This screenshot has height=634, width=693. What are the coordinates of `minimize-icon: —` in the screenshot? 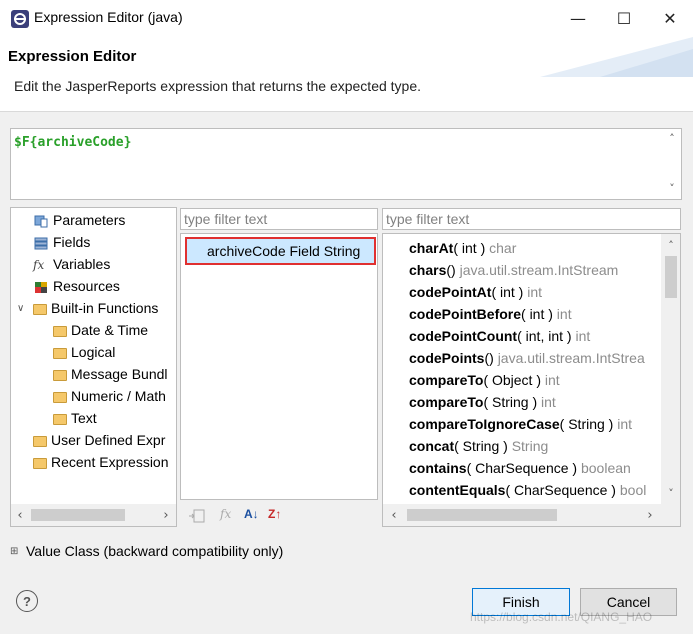 It's located at (578, 18).